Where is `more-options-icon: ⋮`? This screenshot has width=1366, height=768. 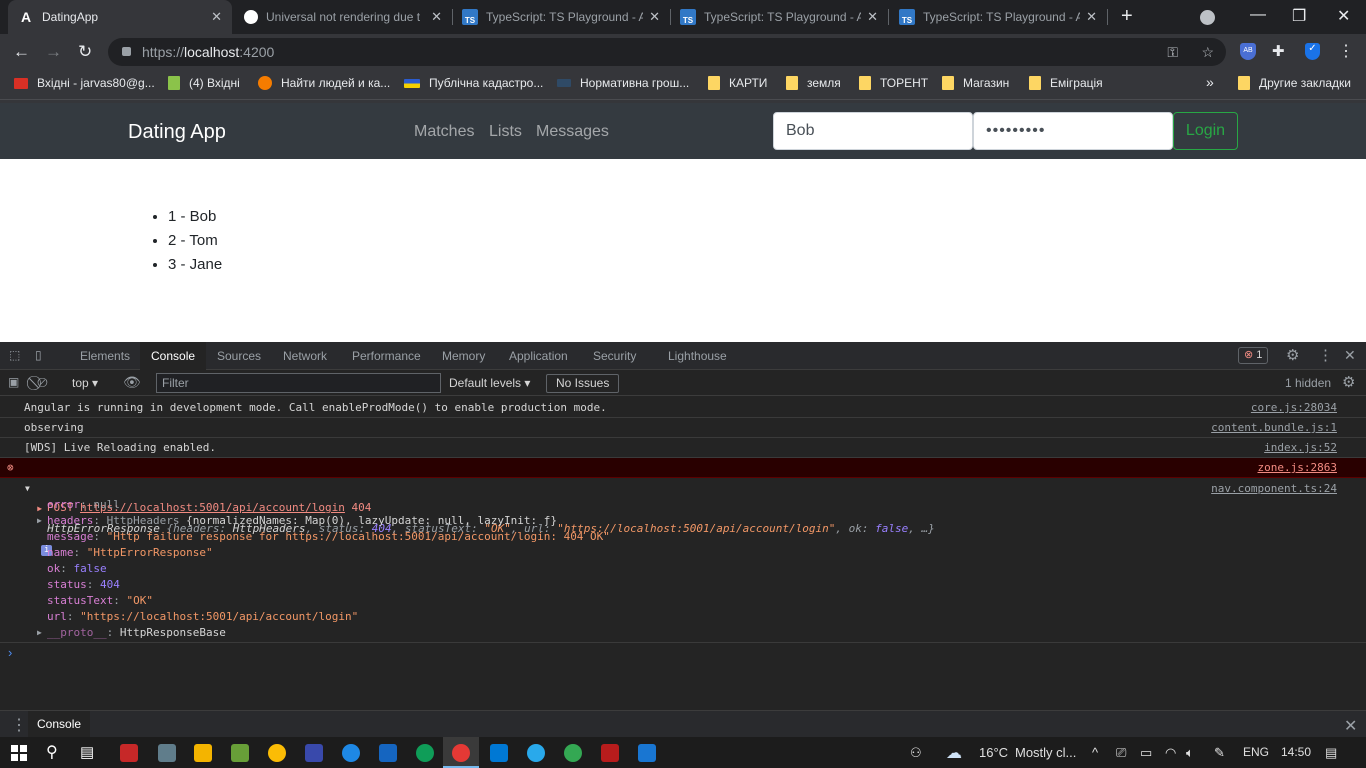
more-options-icon: ⋮ is located at coordinates (1325, 355).